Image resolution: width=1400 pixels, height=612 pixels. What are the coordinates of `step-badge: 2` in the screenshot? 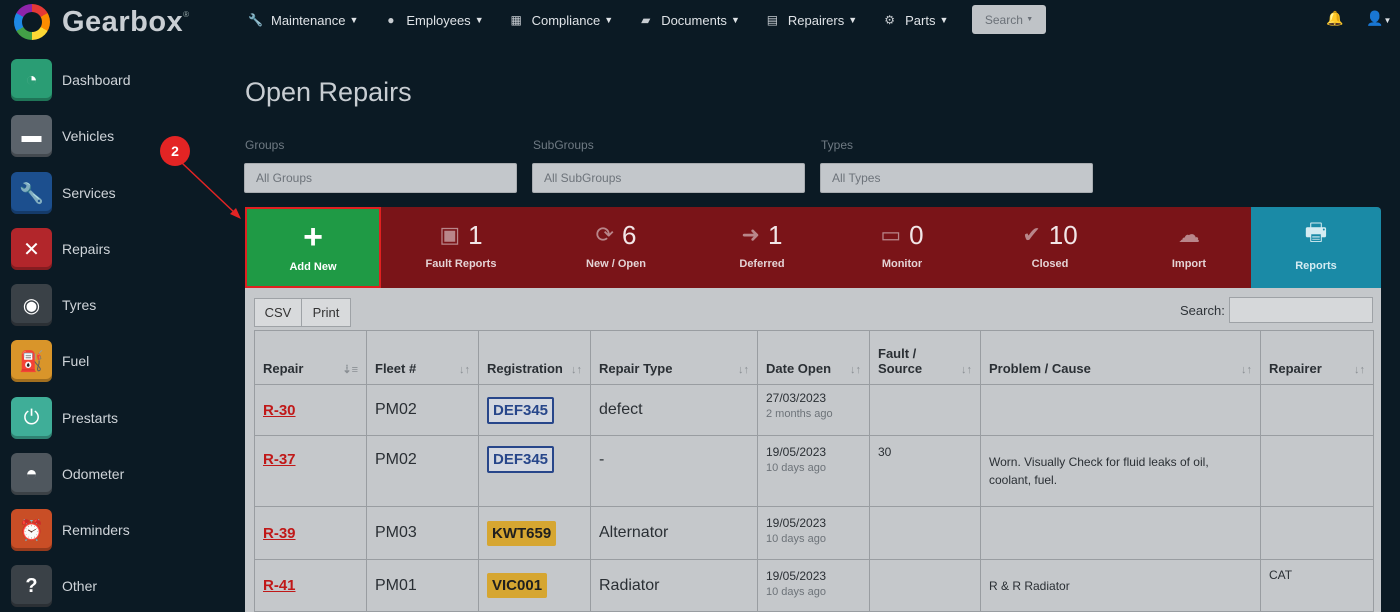 It's located at (175, 151).